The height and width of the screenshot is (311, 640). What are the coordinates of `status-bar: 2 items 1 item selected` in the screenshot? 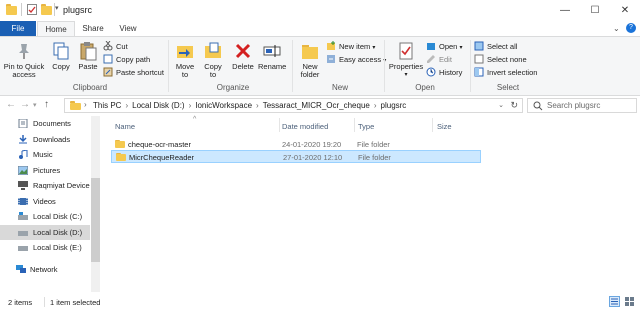 It's located at (320, 302).